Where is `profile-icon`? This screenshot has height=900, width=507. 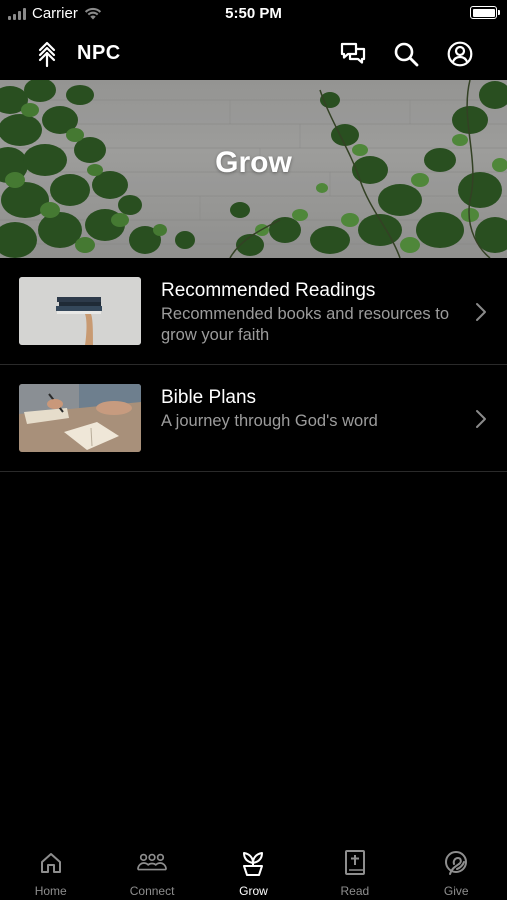
profile-icon is located at coordinates (460, 54).